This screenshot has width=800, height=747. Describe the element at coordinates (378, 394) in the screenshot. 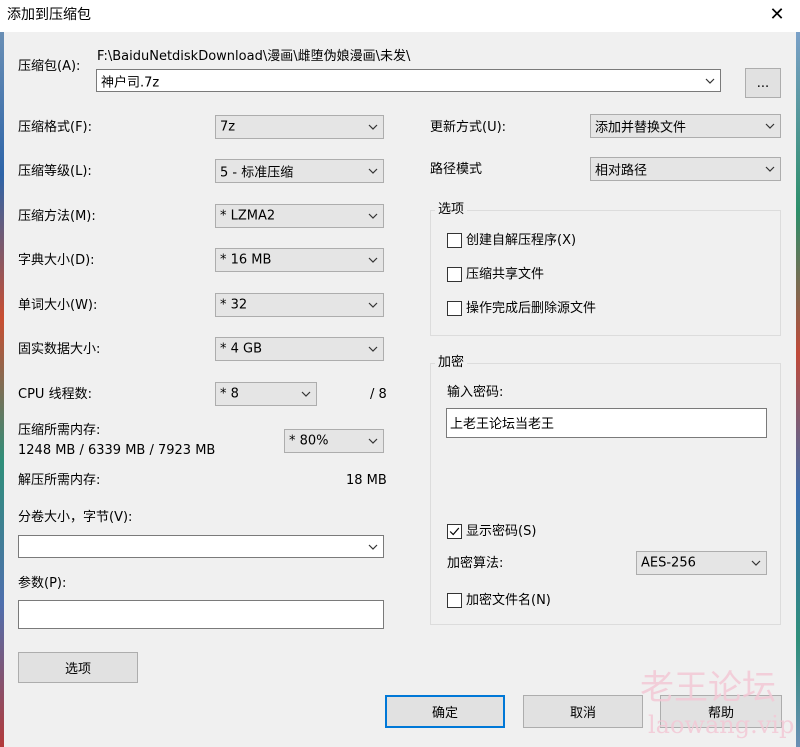

I see `threads-max: / 8` at that location.